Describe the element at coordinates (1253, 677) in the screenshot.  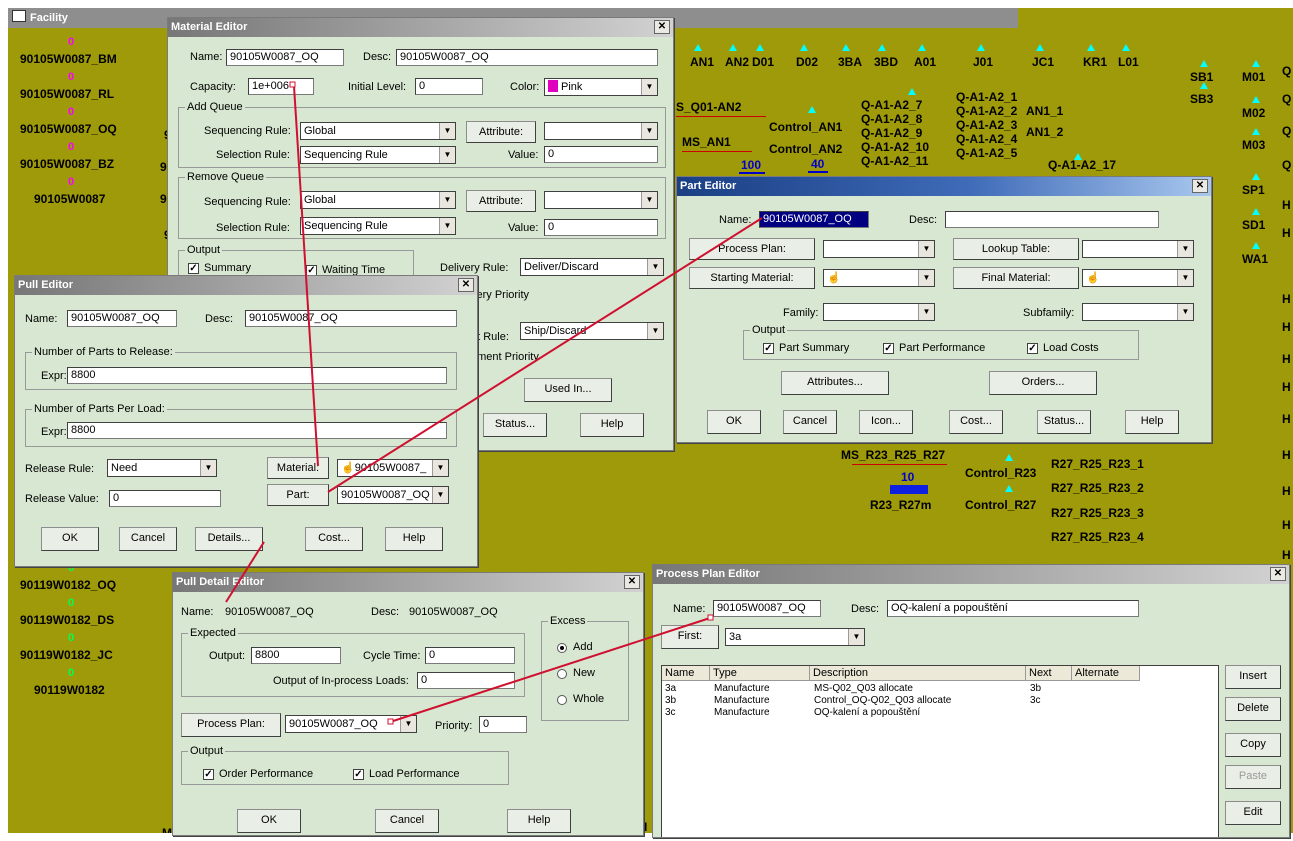
I see `insert-button: Insert` at that location.